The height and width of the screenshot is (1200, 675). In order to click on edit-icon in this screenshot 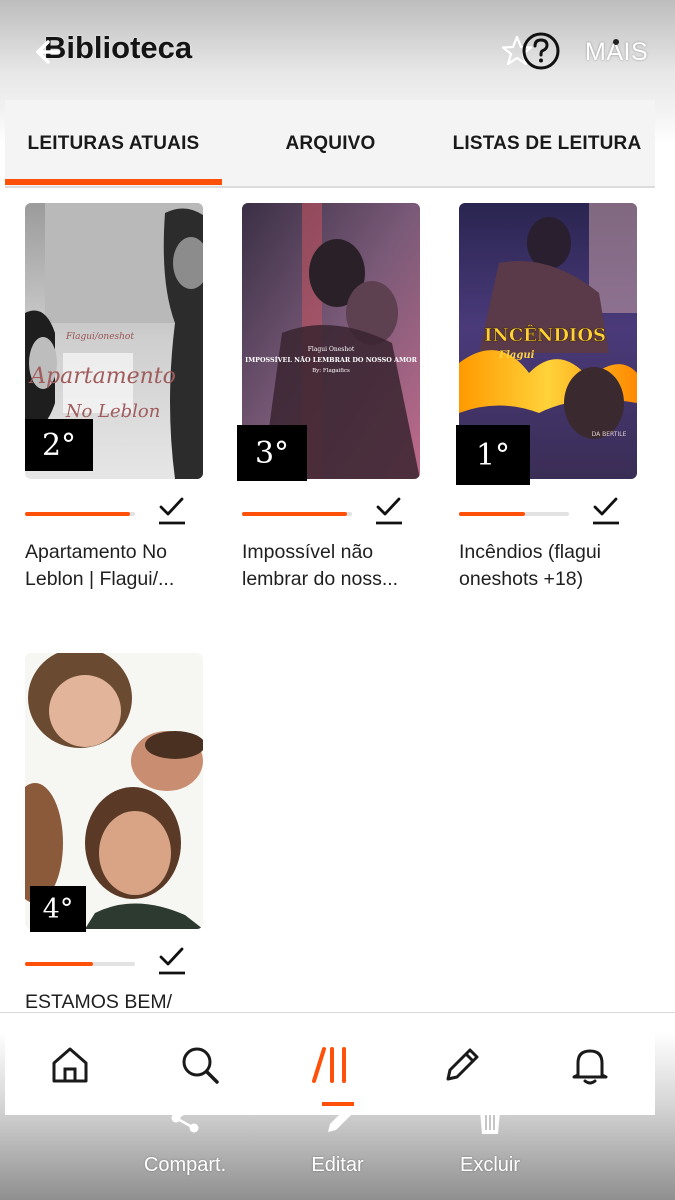, I will do `click(337, 1117)`.